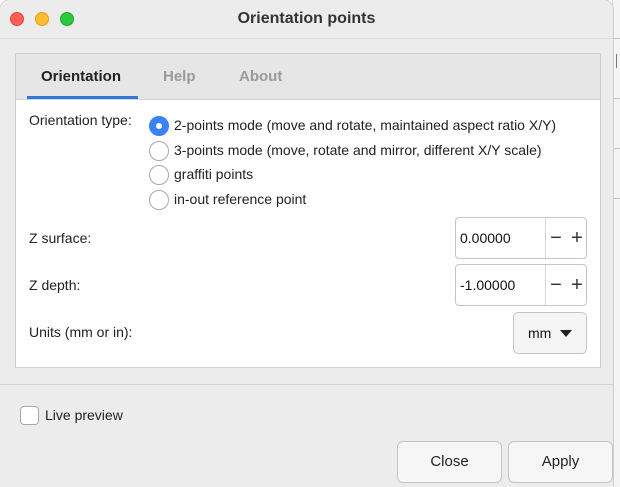 This screenshot has height=487, width=620. What do you see at coordinates (616, 243) in the screenshot?
I see `background-window-edge` at bounding box center [616, 243].